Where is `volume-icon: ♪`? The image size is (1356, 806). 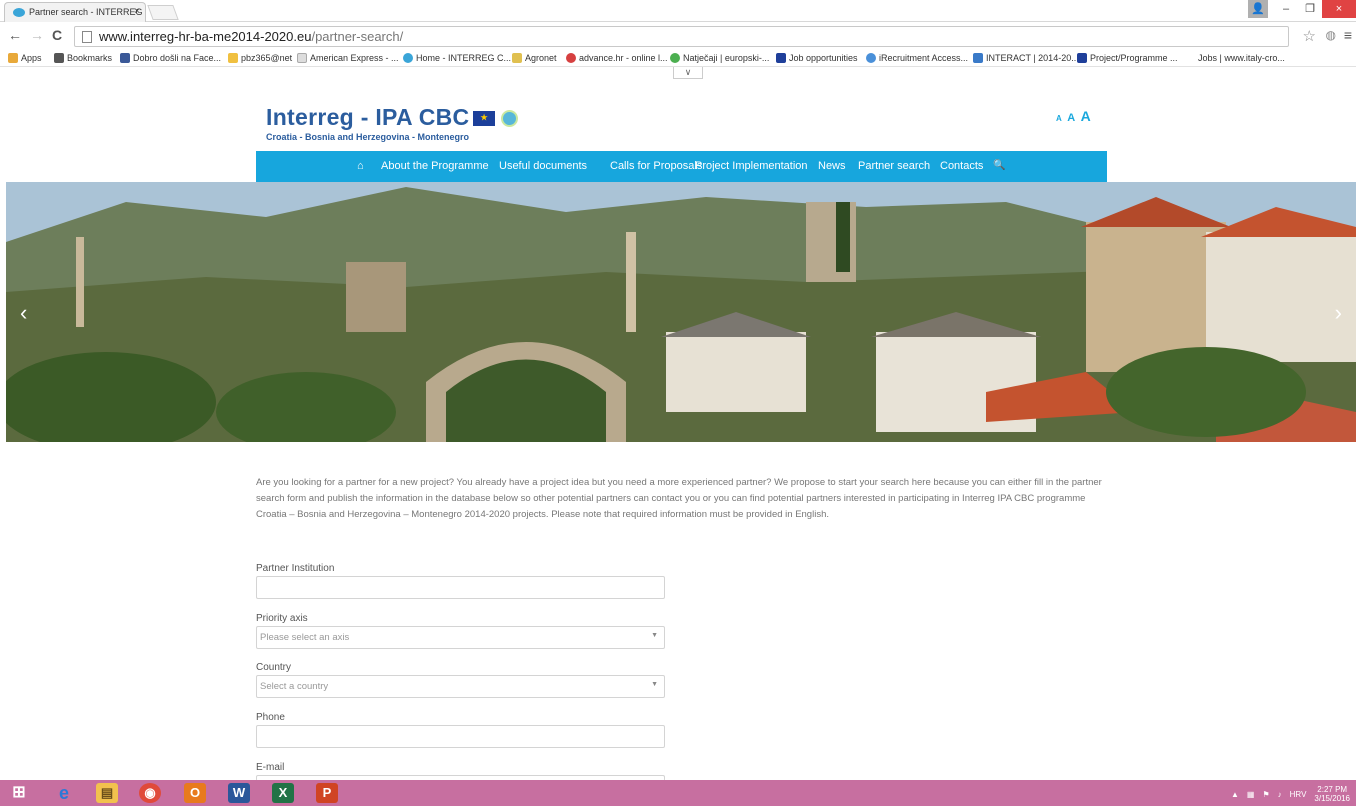
volume-icon: ♪ is located at coordinates (1280, 794).